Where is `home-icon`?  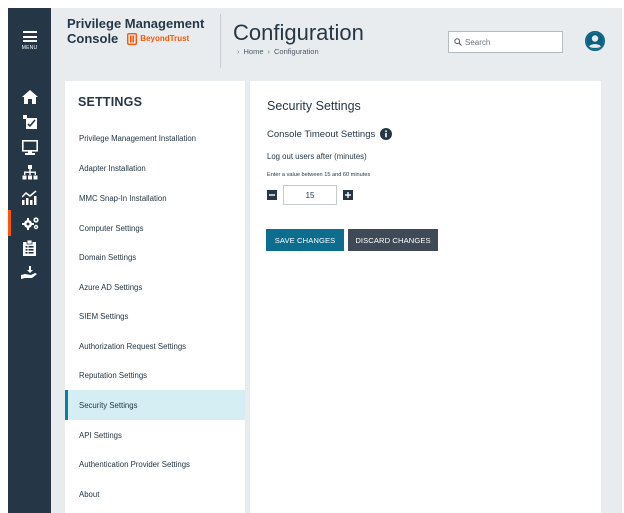 home-icon is located at coordinates (29, 97).